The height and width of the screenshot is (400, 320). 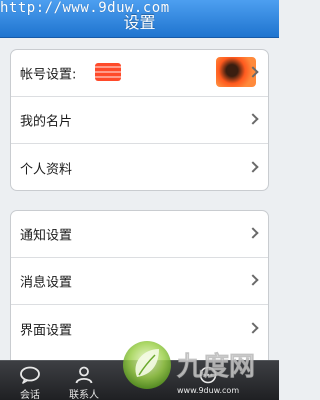 I want to click on tab-label: 会话, so click(x=30, y=395).